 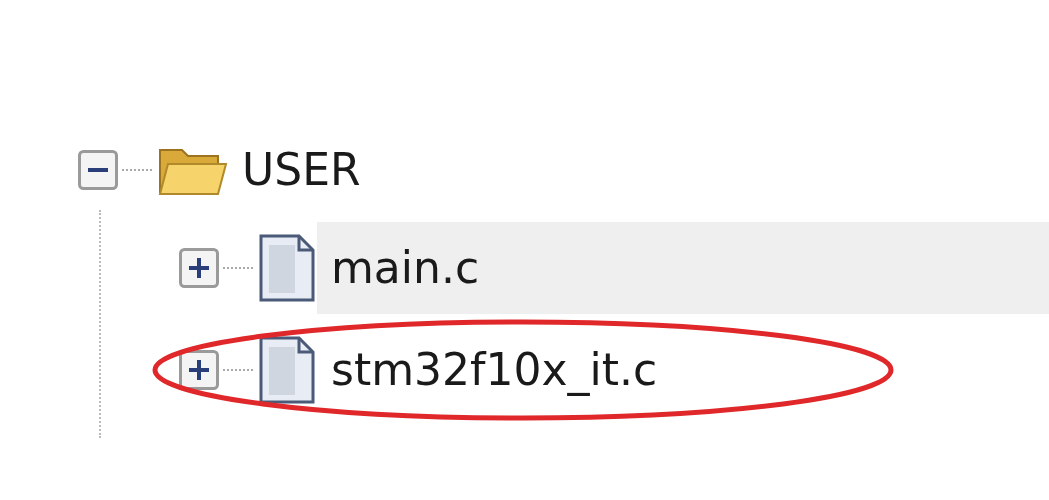 I want to click on file-label: stm32f10x_it.c, so click(x=683, y=370).